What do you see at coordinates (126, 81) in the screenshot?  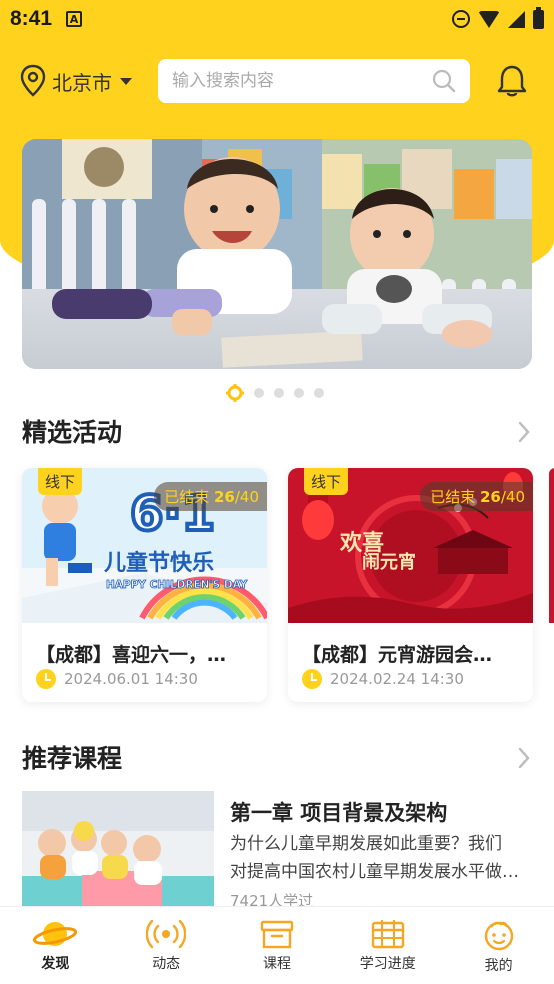 I see `chevron-down-icon` at bounding box center [126, 81].